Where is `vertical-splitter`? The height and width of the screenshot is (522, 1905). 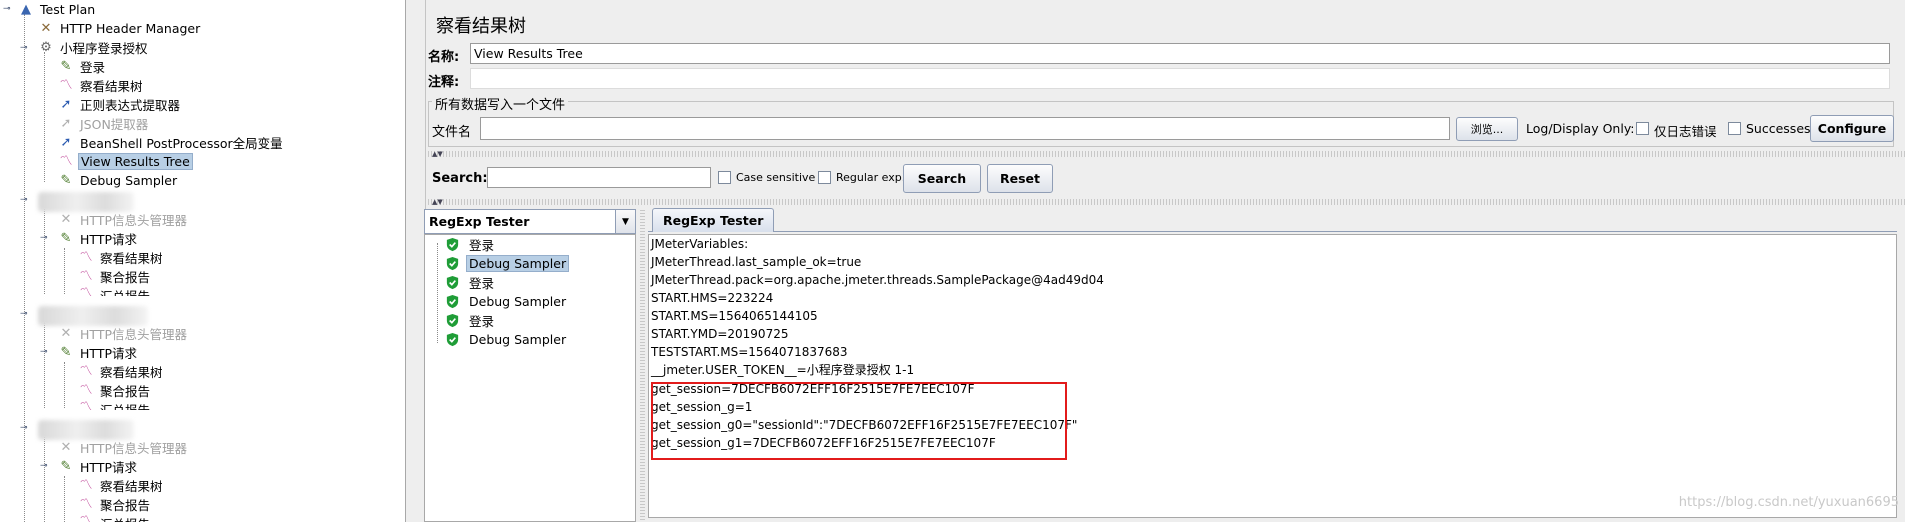
vertical-splitter is located at coordinates (642, 365).